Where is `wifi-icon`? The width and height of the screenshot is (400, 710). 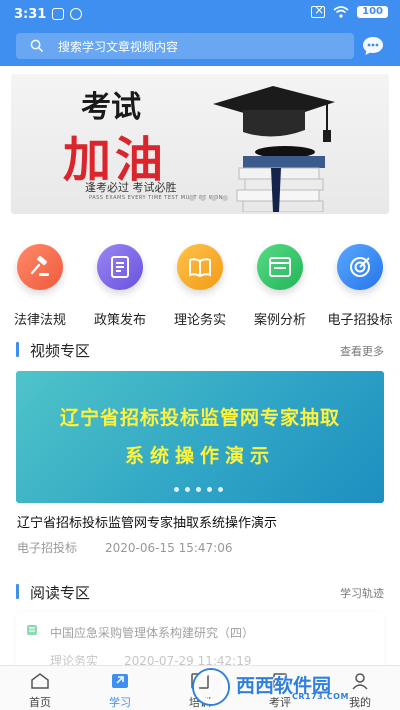
wifi-icon is located at coordinates (341, 12).